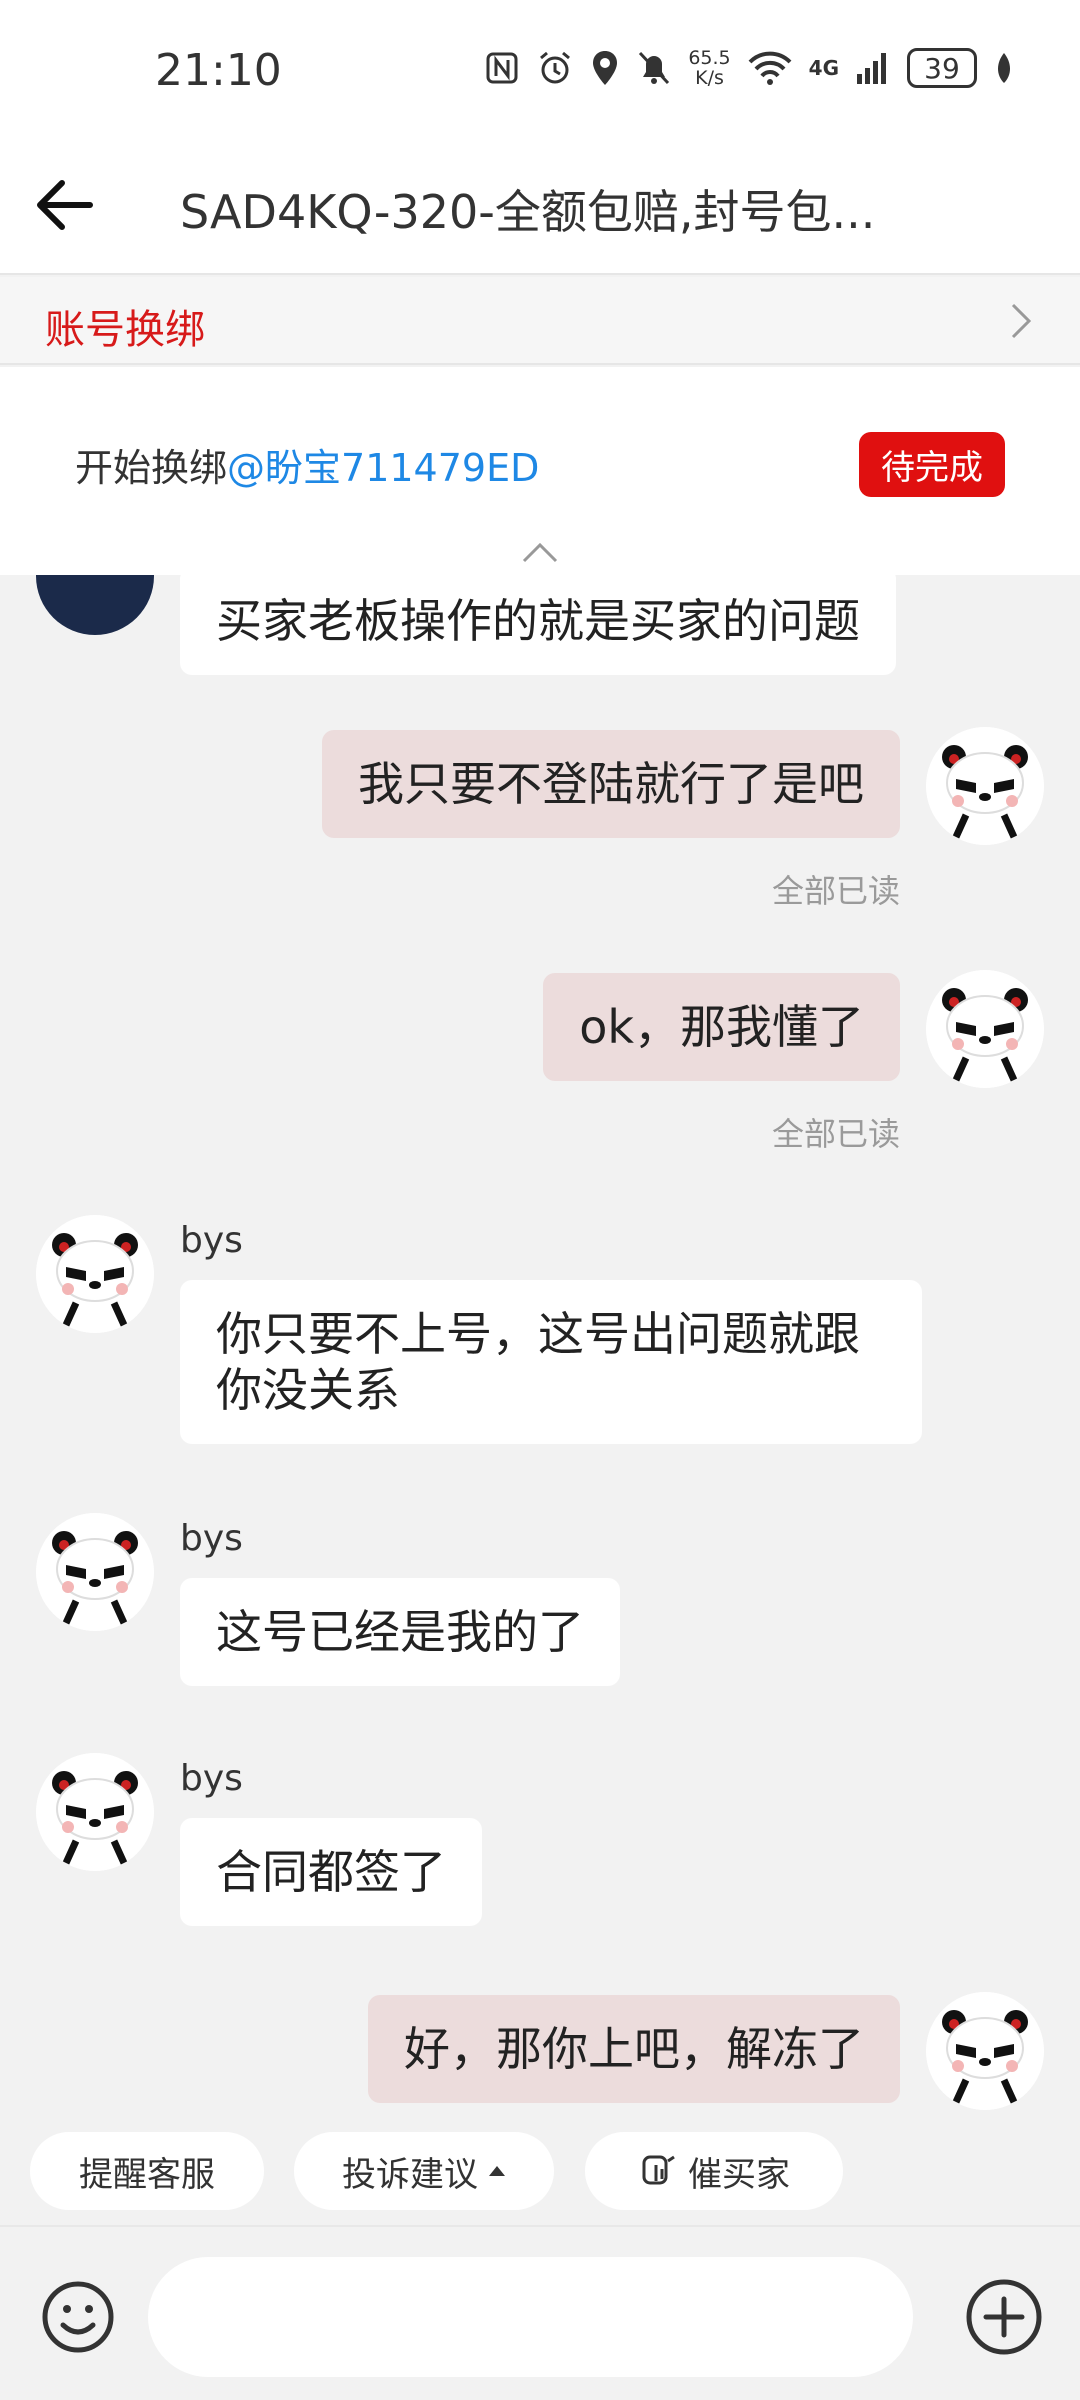 Image resolution: width=1080 pixels, height=2400 pixels. Describe the element at coordinates (942, 68) in the screenshot. I see `battery-icon: 39` at that location.